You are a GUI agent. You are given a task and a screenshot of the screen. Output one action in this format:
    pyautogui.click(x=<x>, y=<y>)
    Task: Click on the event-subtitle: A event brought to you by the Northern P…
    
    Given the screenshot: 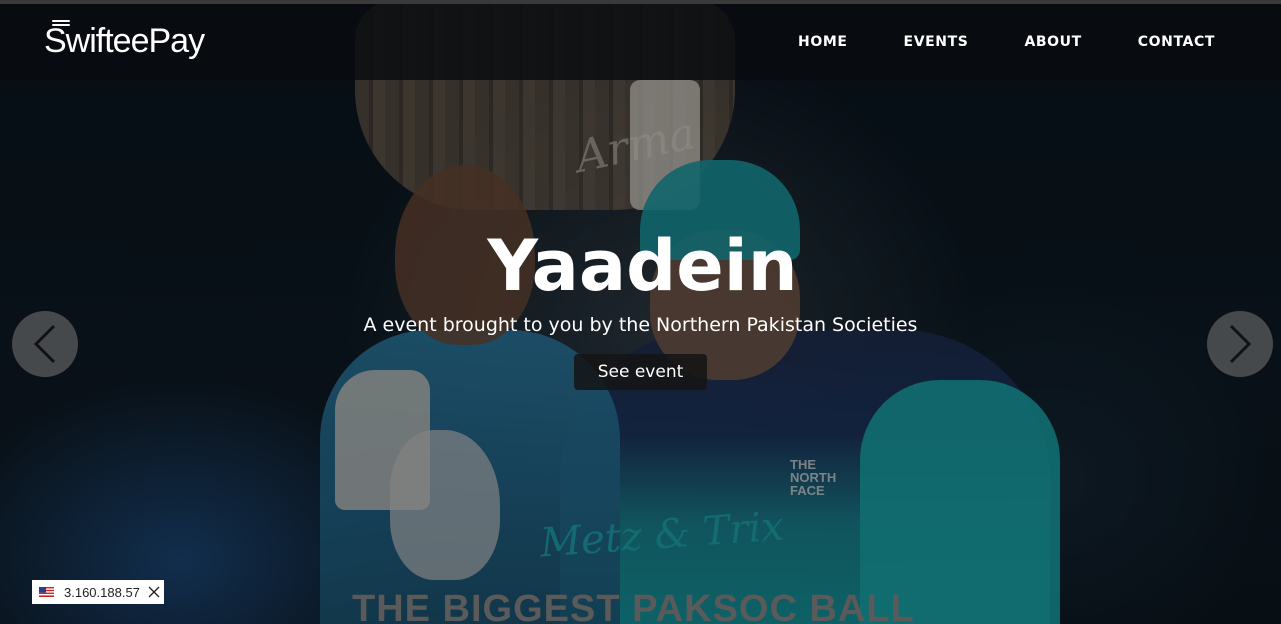 What is the action you would take?
    pyautogui.click(x=640, y=325)
    